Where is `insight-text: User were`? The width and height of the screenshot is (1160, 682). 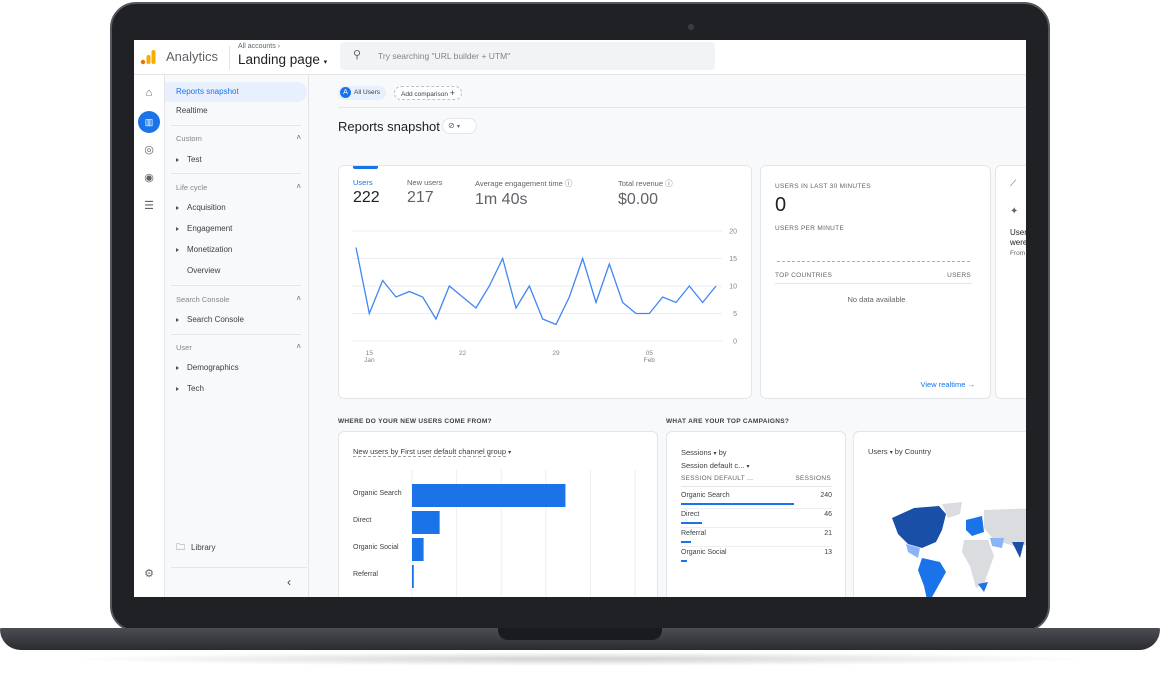
insight-text: User were is located at coordinates (1018, 238).